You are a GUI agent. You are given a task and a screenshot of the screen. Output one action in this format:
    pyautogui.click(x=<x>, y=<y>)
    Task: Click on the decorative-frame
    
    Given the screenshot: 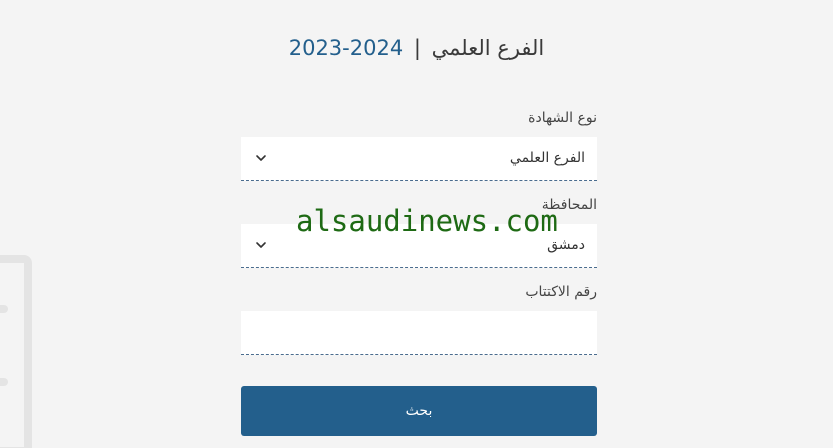 What is the action you would take?
    pyautogui.click(x=16, y=351)
    